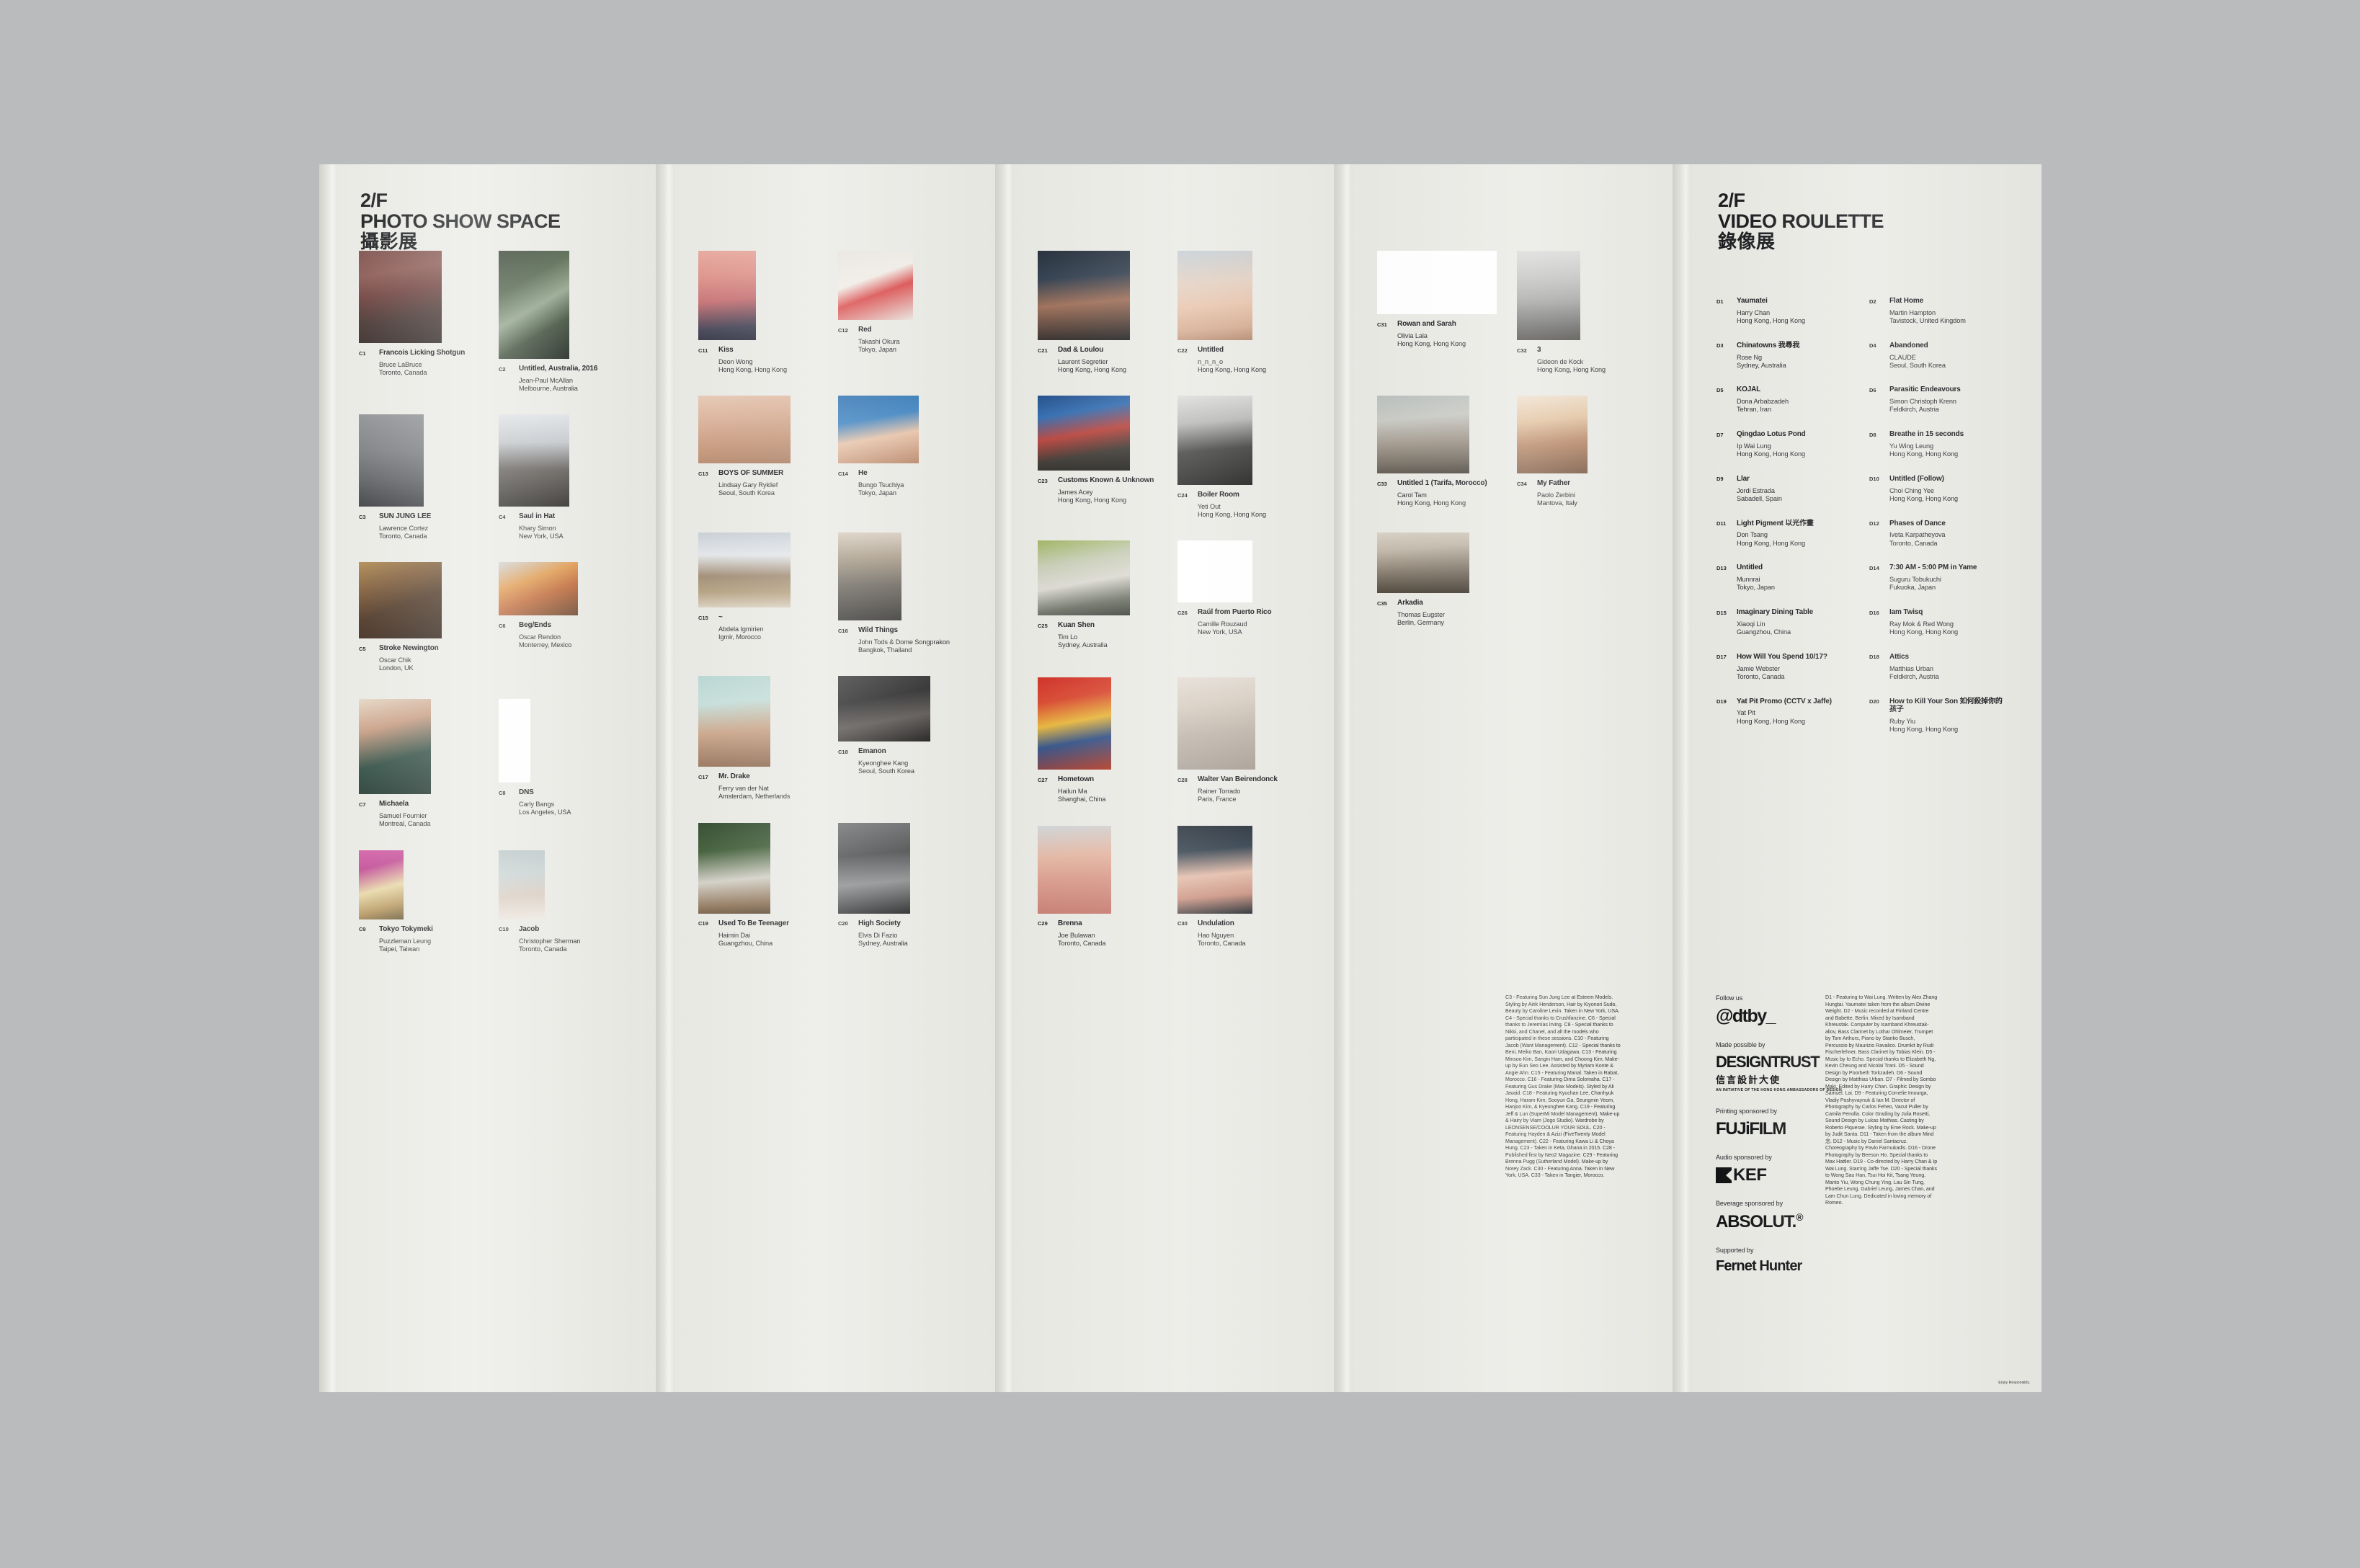 Image resolution: width=2360 pixels, height=1568 pixels. Describe the element at coordinates (1744, 1062) in the screenshot. I see `design-trust-logo-a: DESIGN` at that location.